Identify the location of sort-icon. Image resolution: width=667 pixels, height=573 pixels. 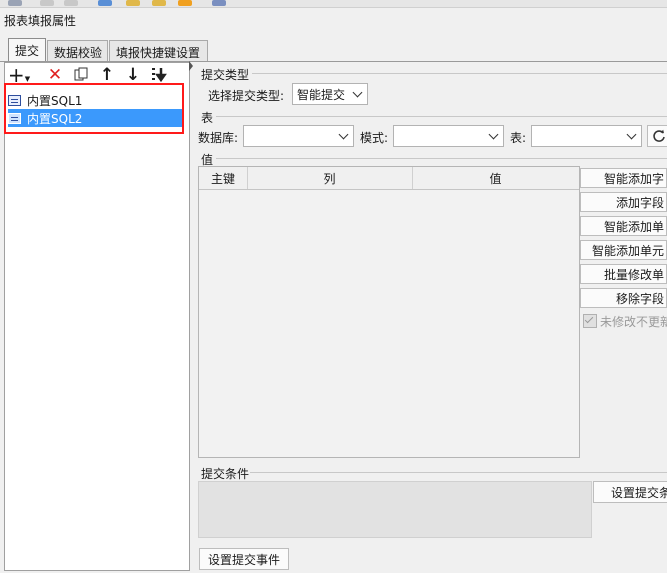
(159, 75).